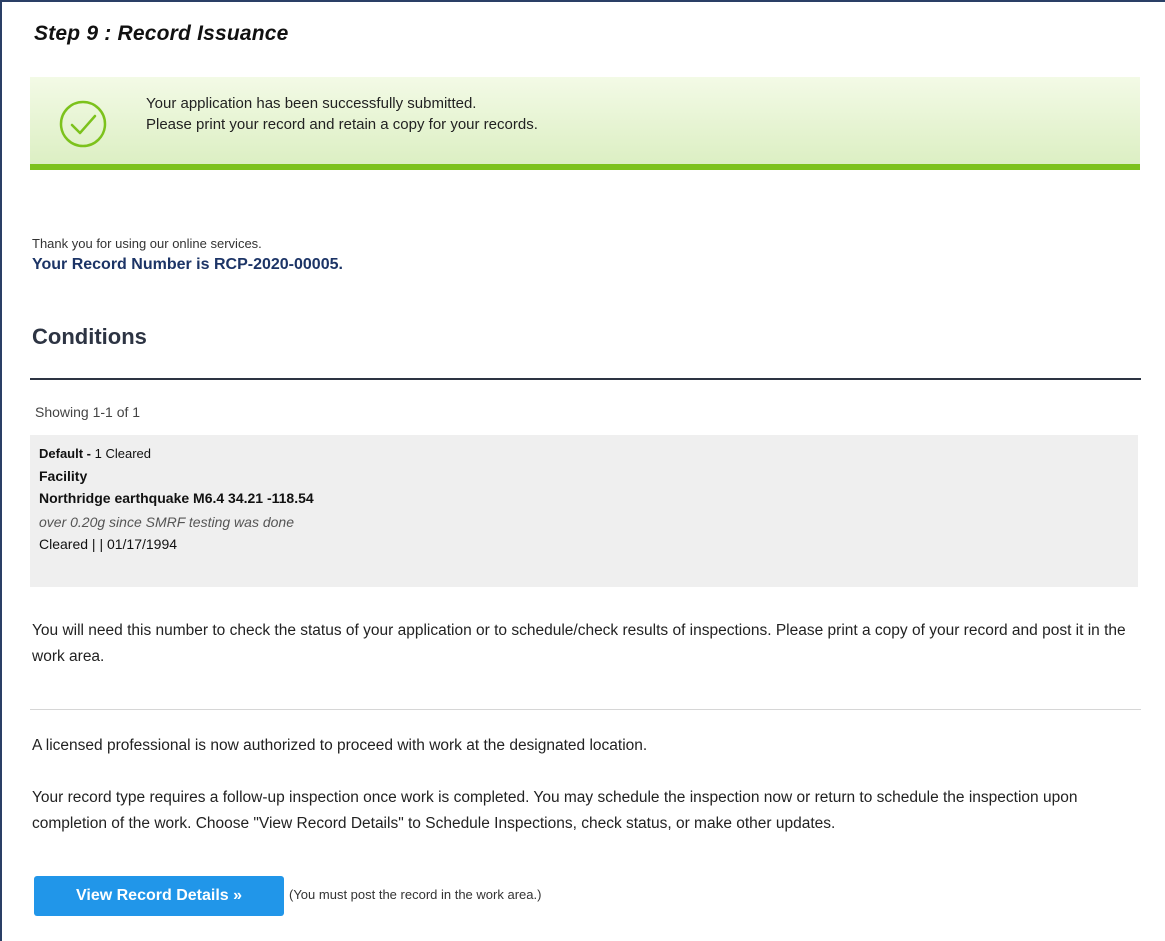 This screenshot has width=1165, height=941. I want to click on step-title: Step 9 : Record Issuance, so click(161, 33).